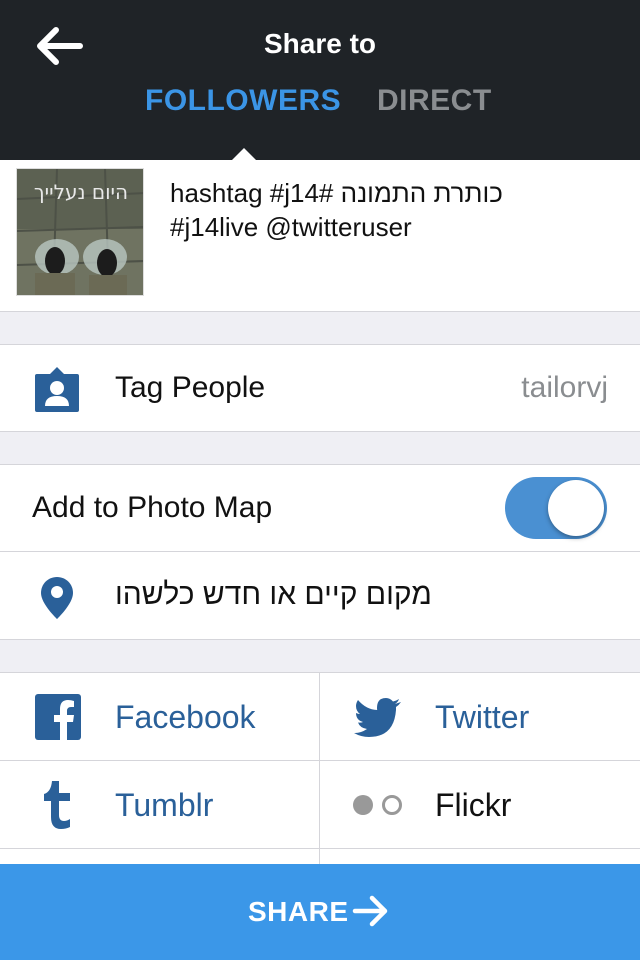 This screenshot has height=960, width=640. I want to click on caption-line-1: כותרת התמונה #hashtag #j14, so click(336, 193).